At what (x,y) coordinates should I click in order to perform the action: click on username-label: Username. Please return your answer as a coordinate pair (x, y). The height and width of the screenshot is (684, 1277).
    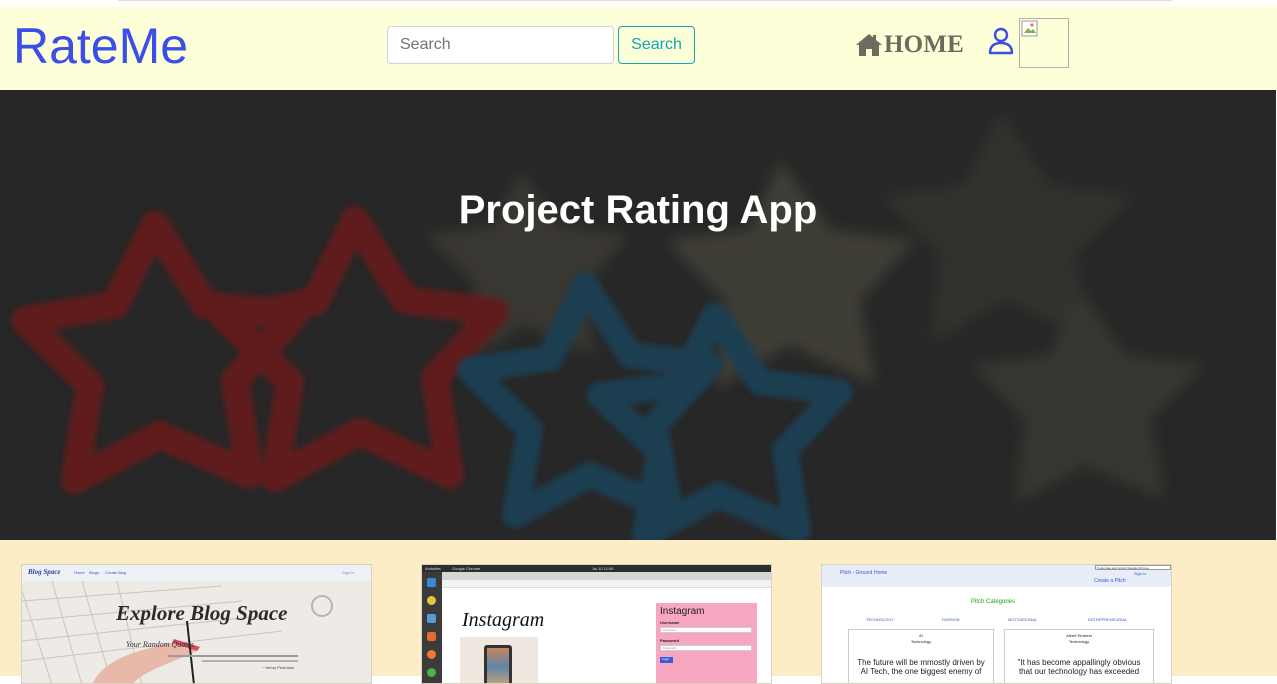
    Looking at the image, I should click on (670, 622).